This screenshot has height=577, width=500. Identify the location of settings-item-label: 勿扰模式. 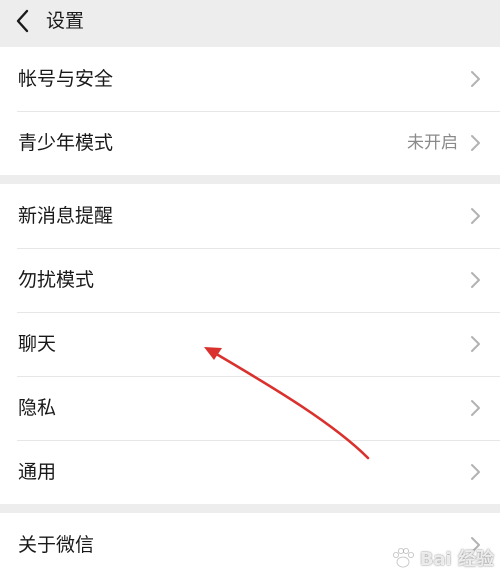
(56, 280).